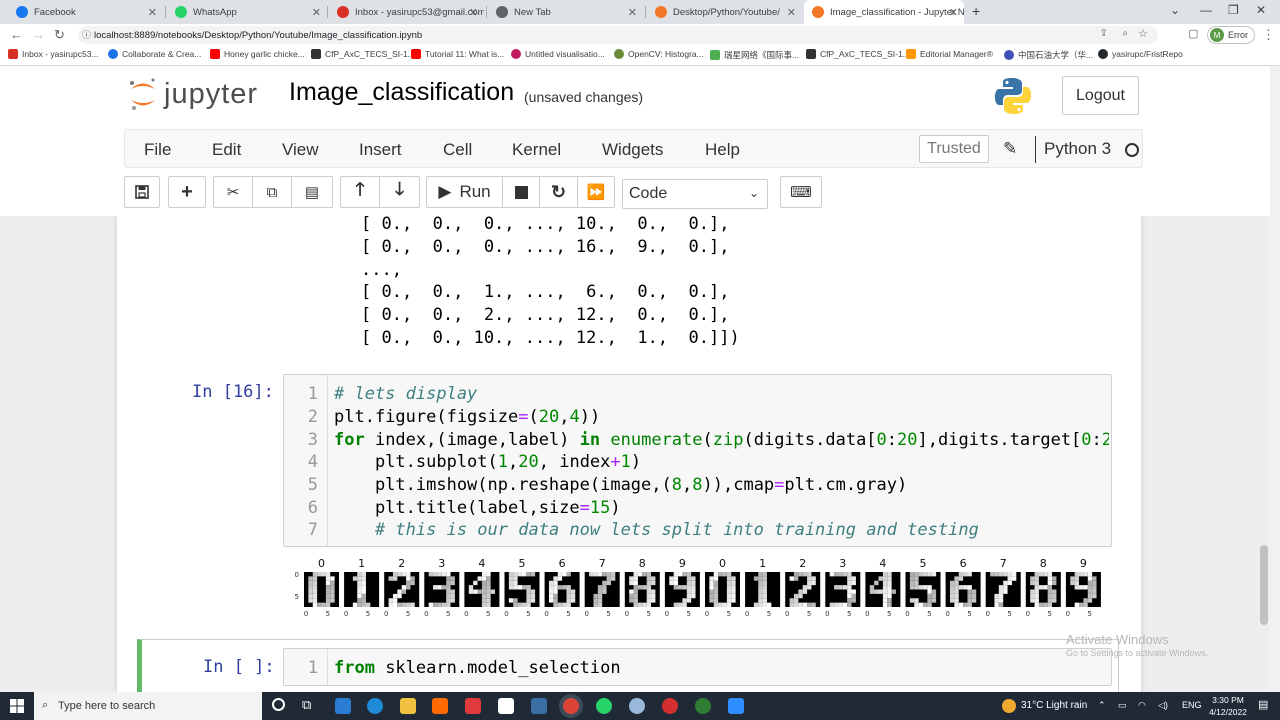  What do you see at coordinates (226, 150) in the screenshot?
I see `menu-edit: Edit` at bounding box center [226, 150].